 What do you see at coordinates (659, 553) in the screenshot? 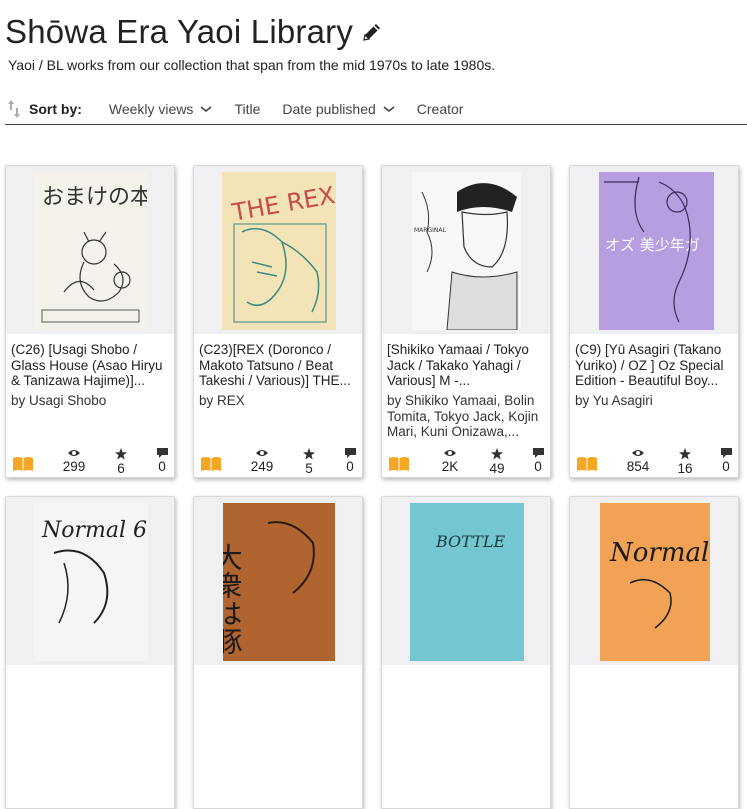
I see `cover-text: Normal` at bounding box center [659, 553].